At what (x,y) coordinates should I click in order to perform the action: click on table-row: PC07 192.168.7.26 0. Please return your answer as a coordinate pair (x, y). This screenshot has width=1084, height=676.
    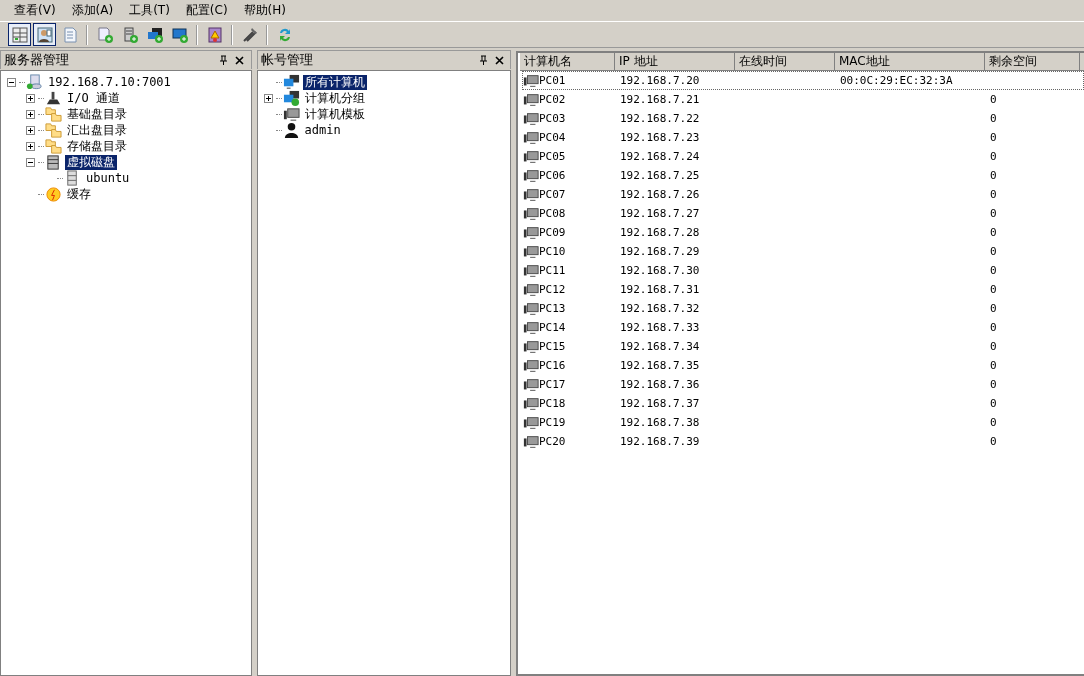
    Looking at the image, I should click on (803, 194).